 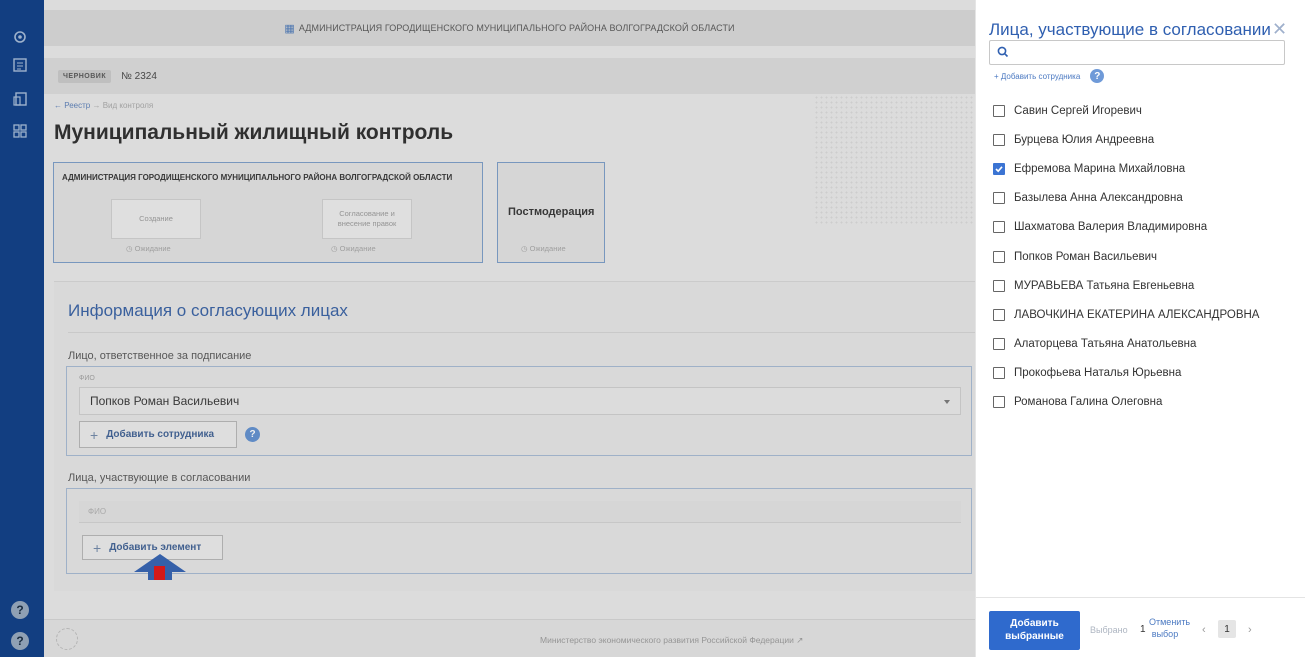 I want to click on coat-of-arms-logo, so click(x=67, y=639).